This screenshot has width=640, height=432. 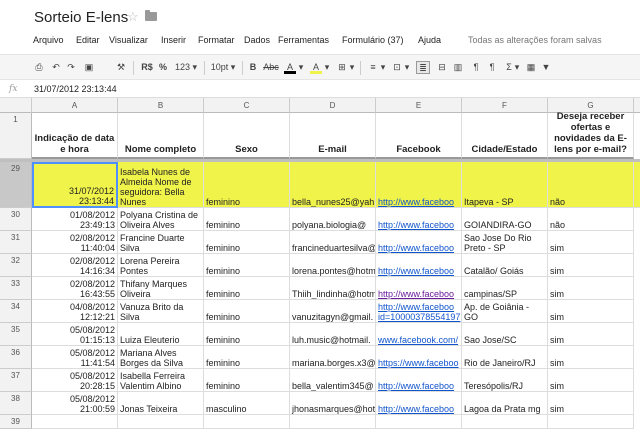 What do you see at coordinates (419, 311) in the screenshot?
I see `table-cell-link: http://www.faceboo id=10000378554197` at bounding box center [419, 311].